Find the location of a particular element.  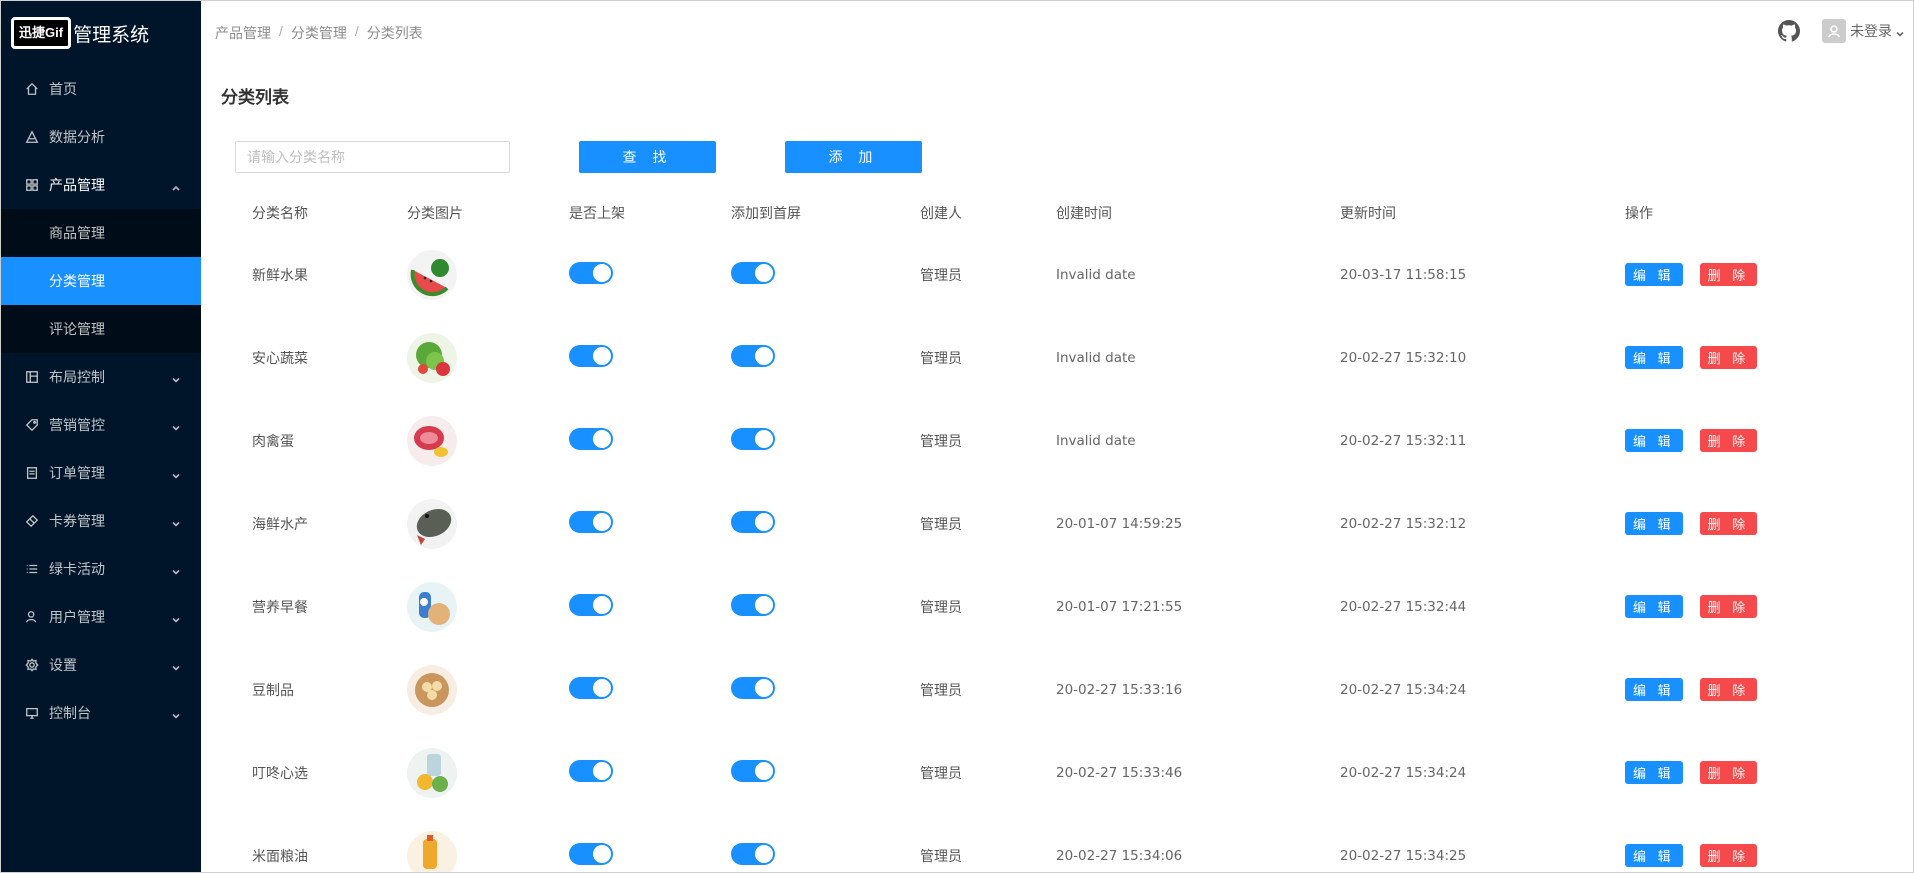

created-time: 20-01-07 14:59:25 is located at coordinates (1119, 523).